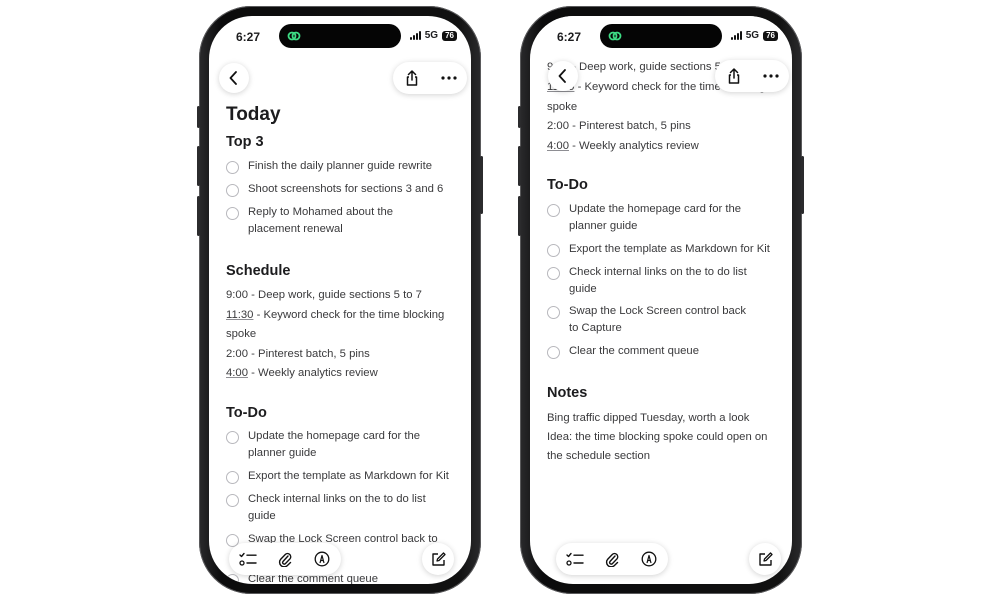  Describe the element at coordinates (253, 114) in the screenshot. I see `note-title: Today` at that location.